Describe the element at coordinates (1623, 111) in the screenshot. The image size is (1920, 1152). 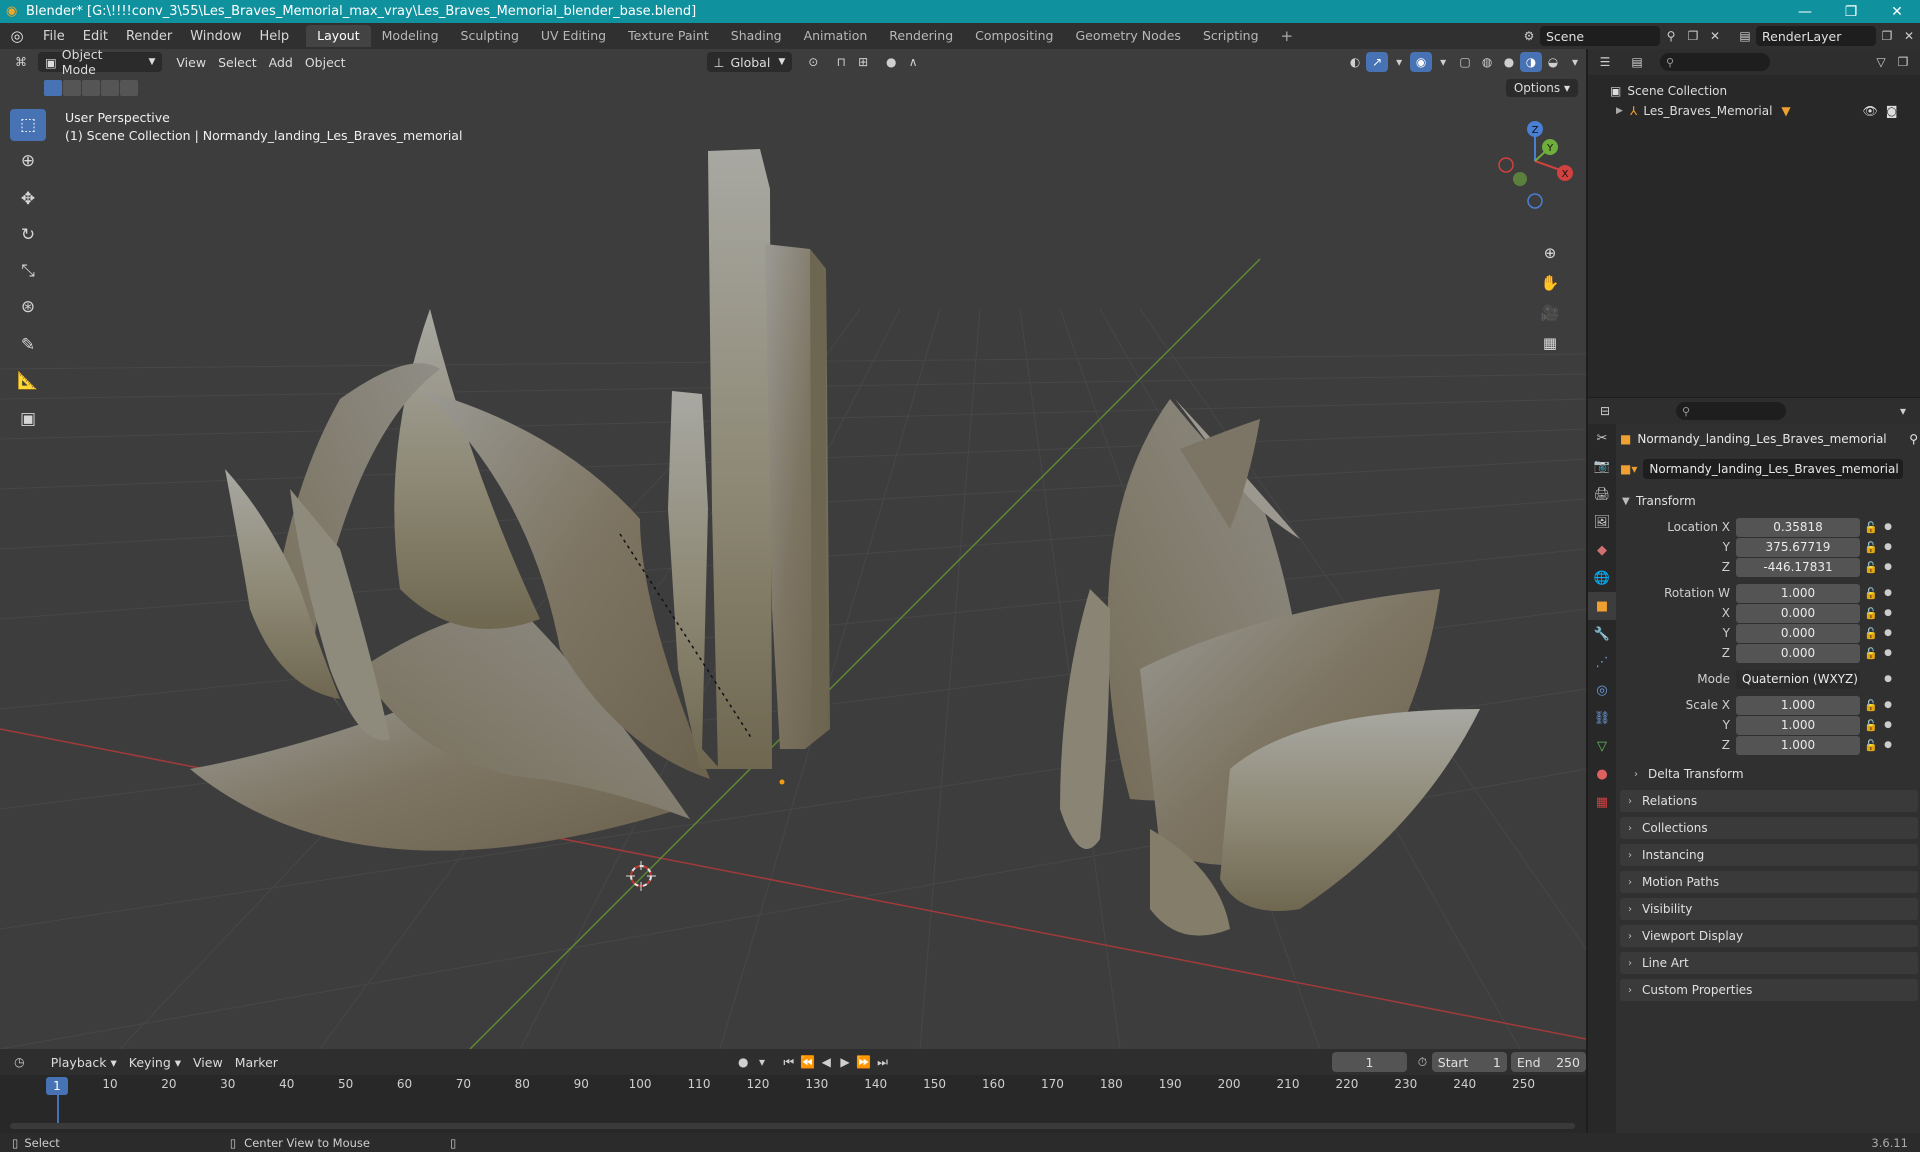
I see `expand-chevron-icon: ▶` at that location.